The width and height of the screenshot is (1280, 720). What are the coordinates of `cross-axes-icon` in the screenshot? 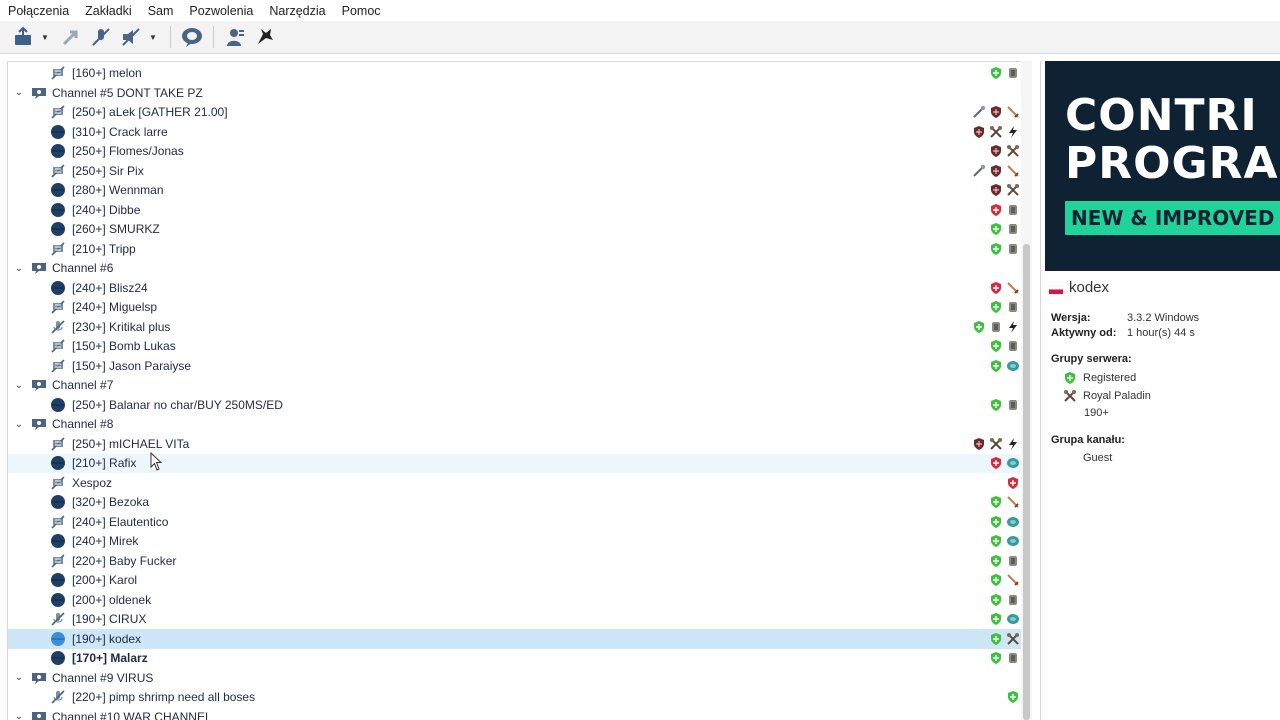 It's located at (996, 131).